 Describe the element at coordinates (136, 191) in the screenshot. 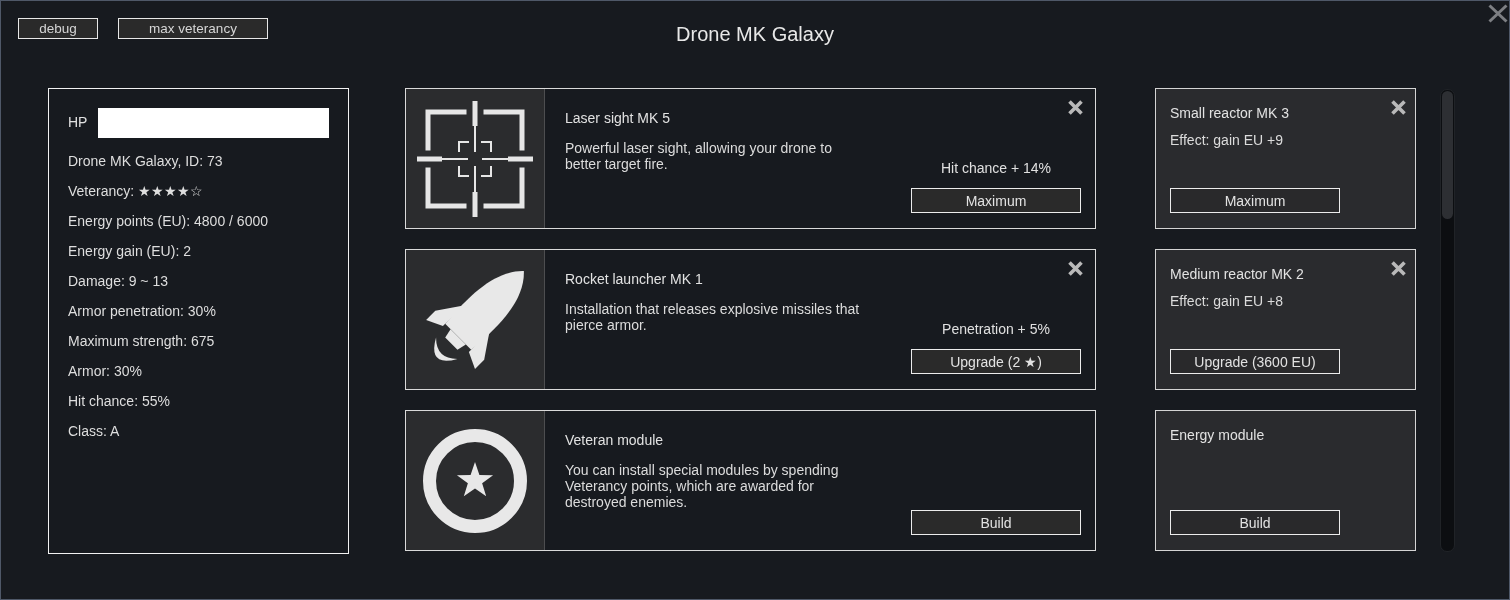

I see `stat-text: Veterancy: ★★★★☆` at that location.